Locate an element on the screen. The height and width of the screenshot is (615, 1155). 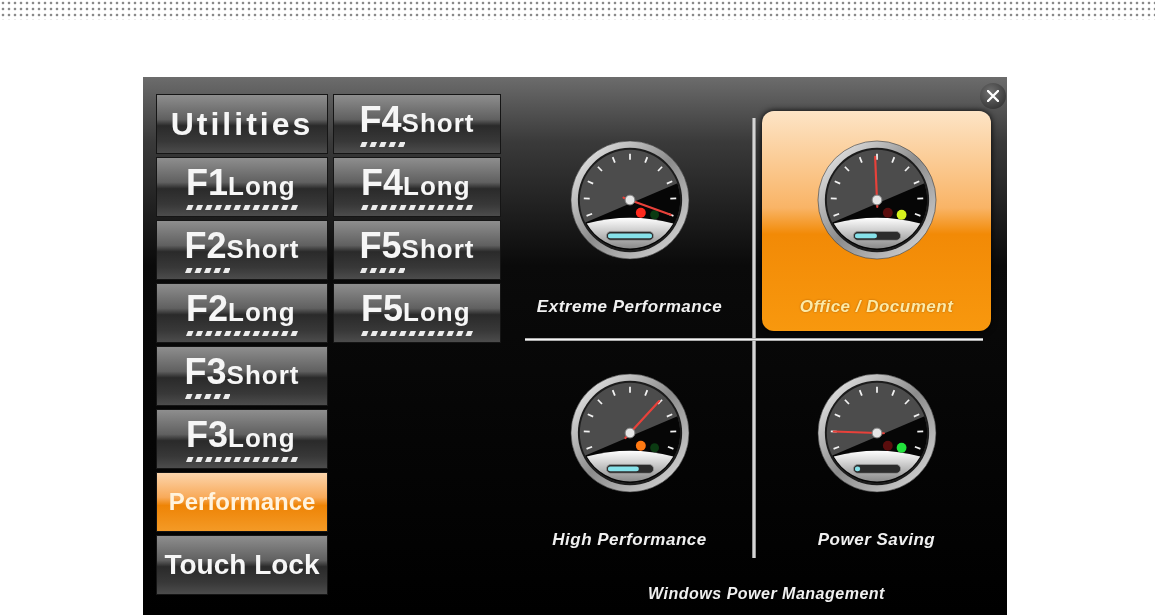
function-key-button: F2Short is located at coordinates (242, 250).